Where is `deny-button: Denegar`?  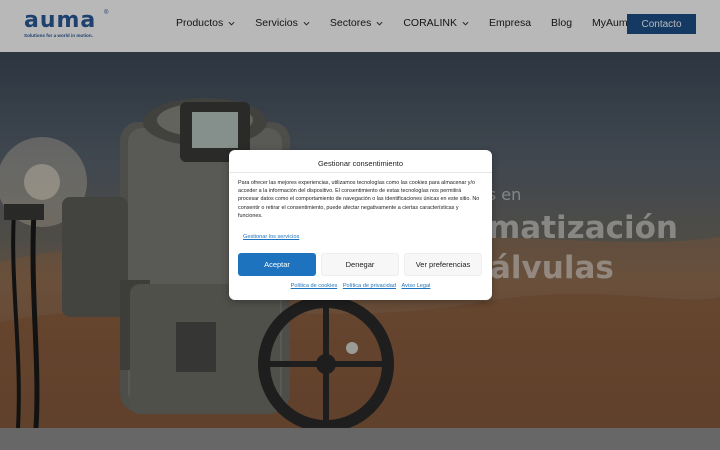
deny-button: Denegar is located at coordinates (360, 264).